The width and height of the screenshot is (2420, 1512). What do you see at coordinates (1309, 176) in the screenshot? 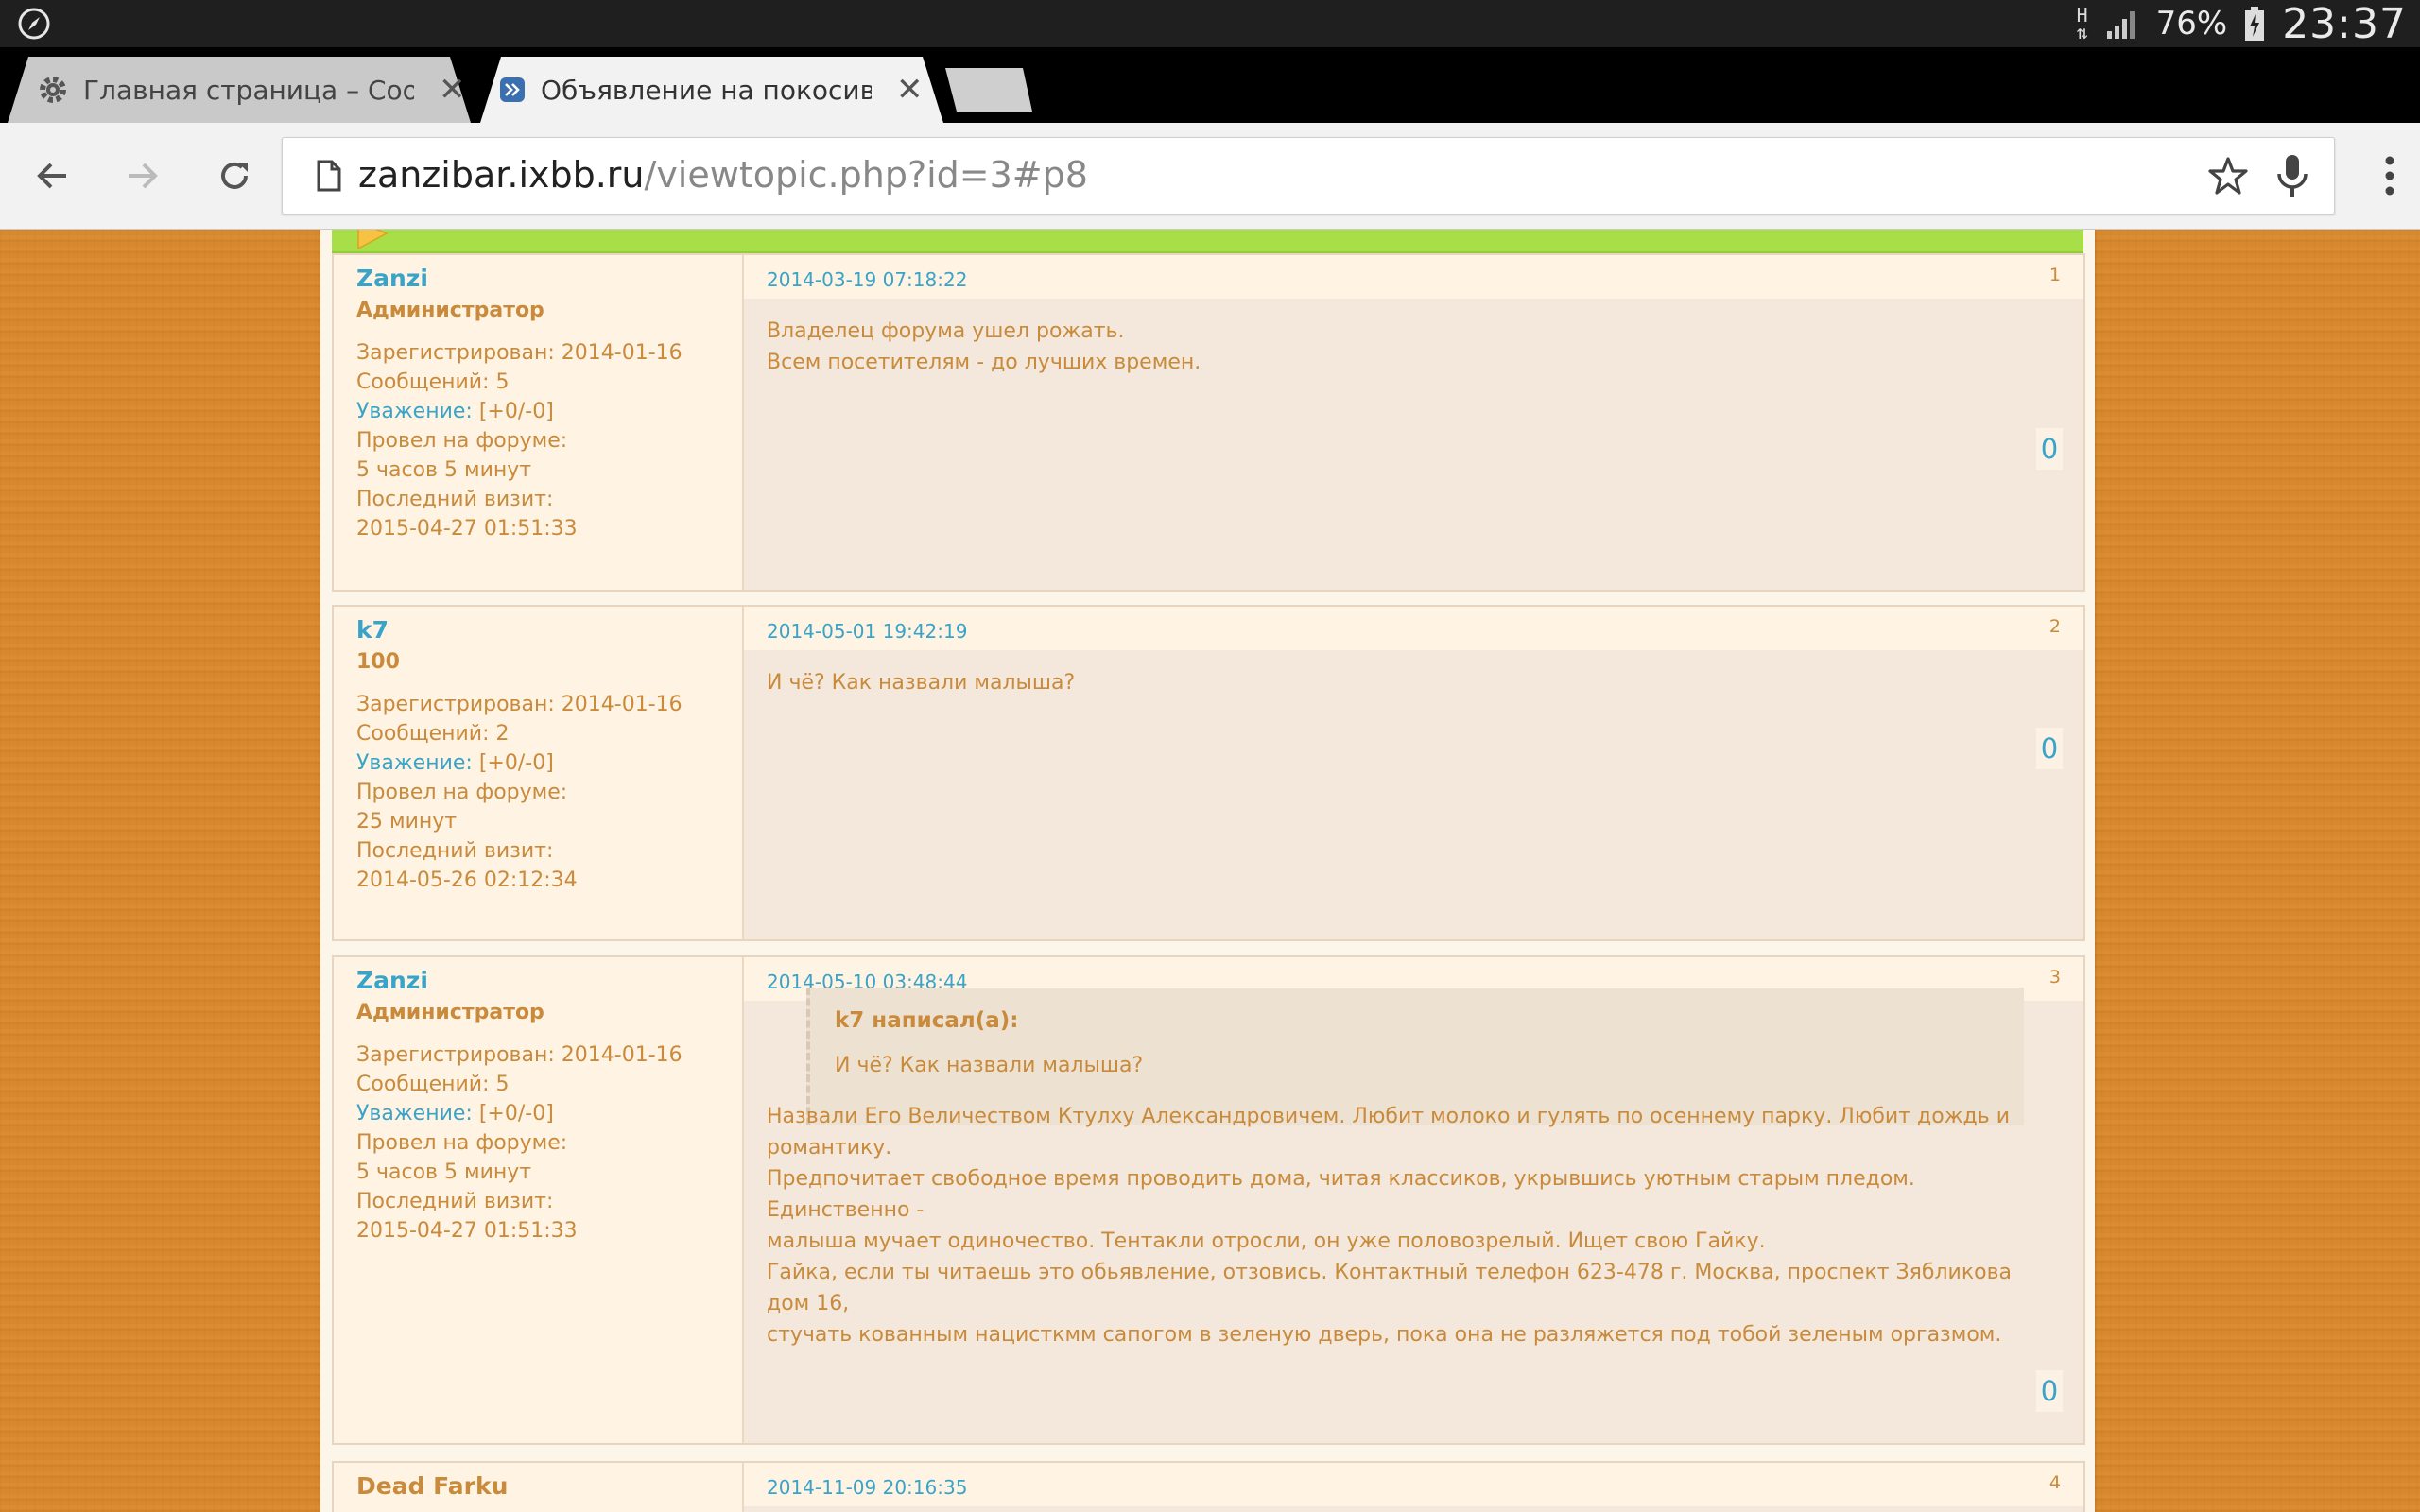
I see `address-bar: zanzibar.ixbb.ru/viewtopic.php?id=3#p8` at bounding box center [1309, 176].